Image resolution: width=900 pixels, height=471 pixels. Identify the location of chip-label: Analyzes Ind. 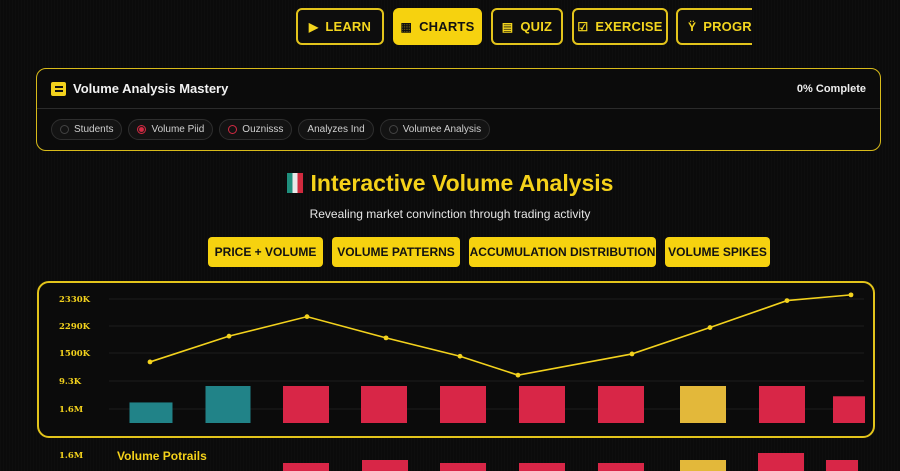
(336, 129).